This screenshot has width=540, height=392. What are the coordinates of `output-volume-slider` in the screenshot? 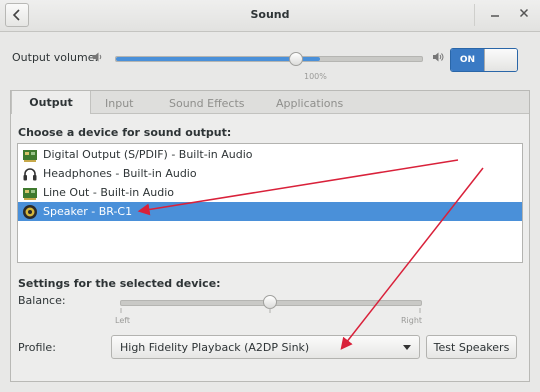 It's located at (269, 59).